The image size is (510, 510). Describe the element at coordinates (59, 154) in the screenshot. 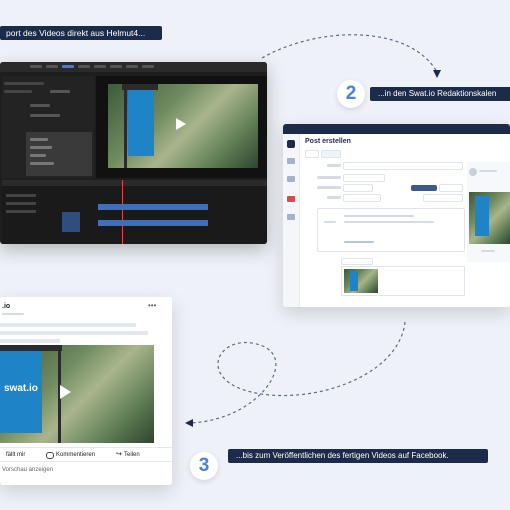

I see `premiere-menu-list` at that location.